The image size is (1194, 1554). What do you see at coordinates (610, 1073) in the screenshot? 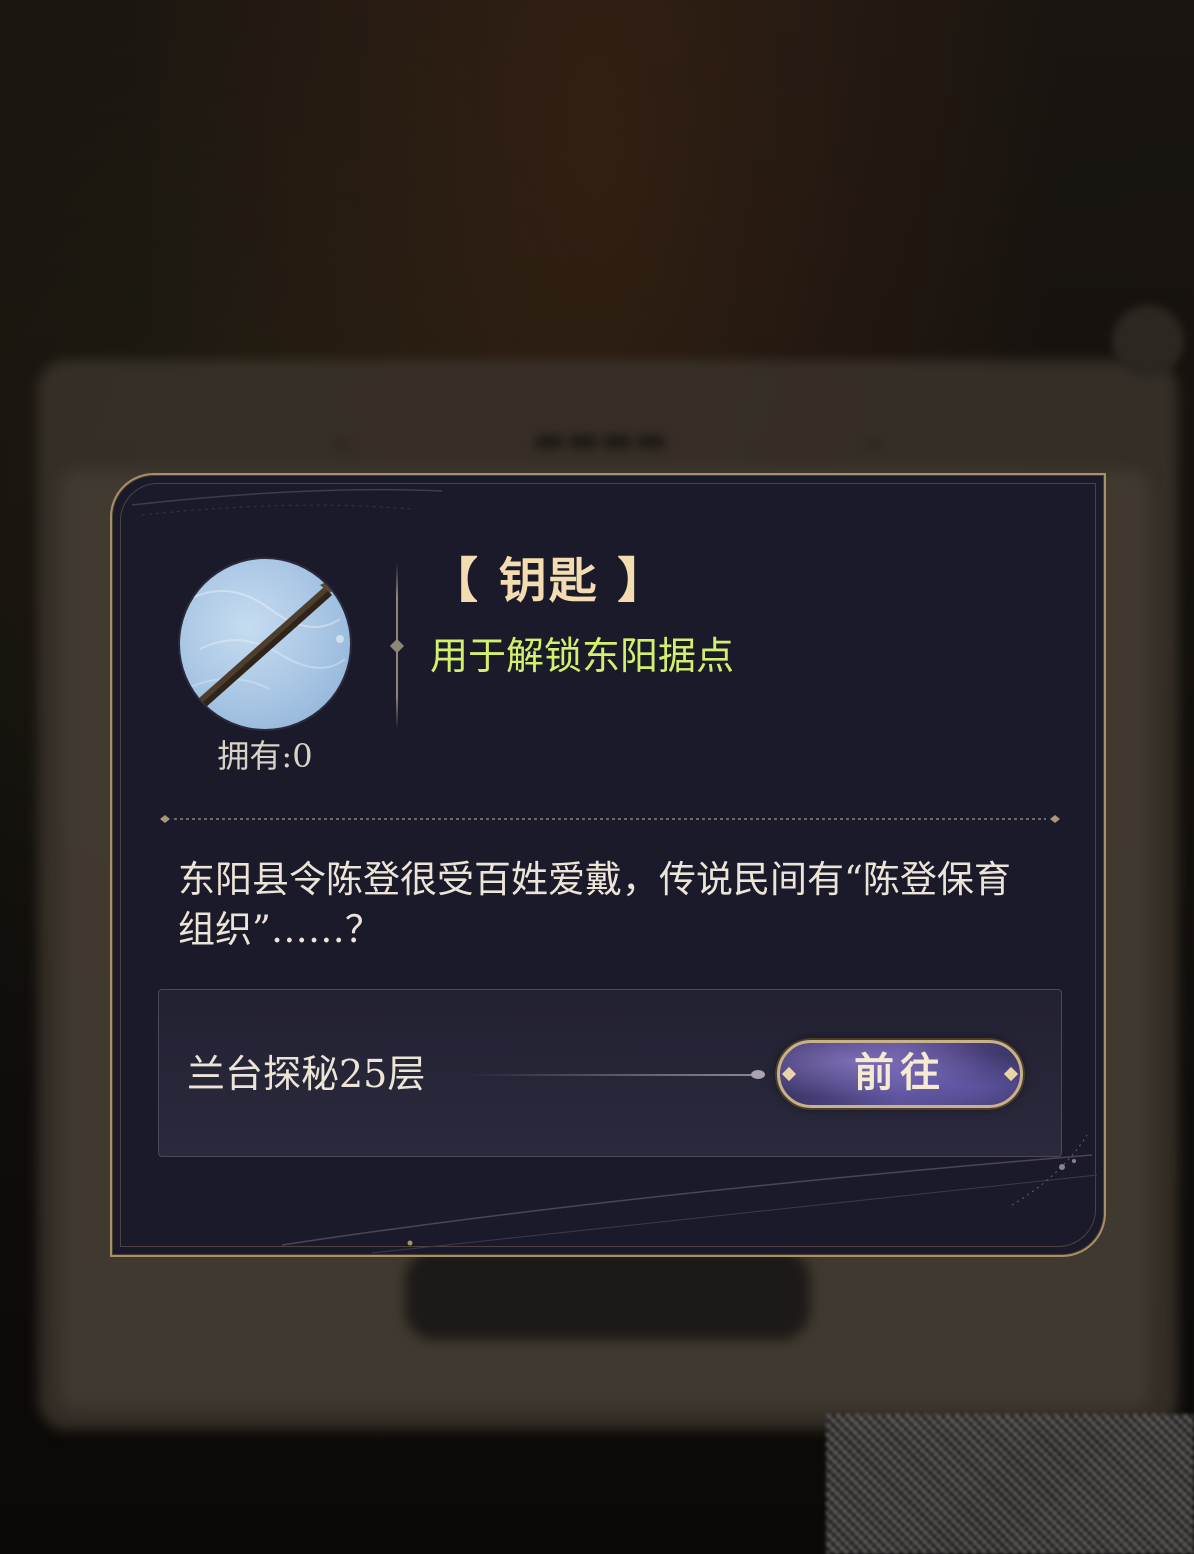
I see `obtain-source-row: 兰台探秘25层 前往` at bounding box center [610, 1073].